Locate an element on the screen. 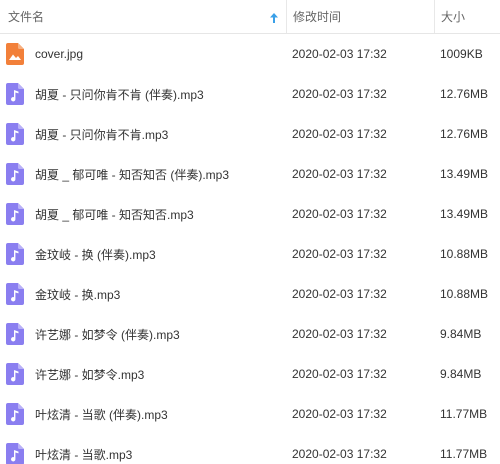  file-row: cover.jpg 2020-02-03 17:32 1009KB is located at coordinates (250, 54).